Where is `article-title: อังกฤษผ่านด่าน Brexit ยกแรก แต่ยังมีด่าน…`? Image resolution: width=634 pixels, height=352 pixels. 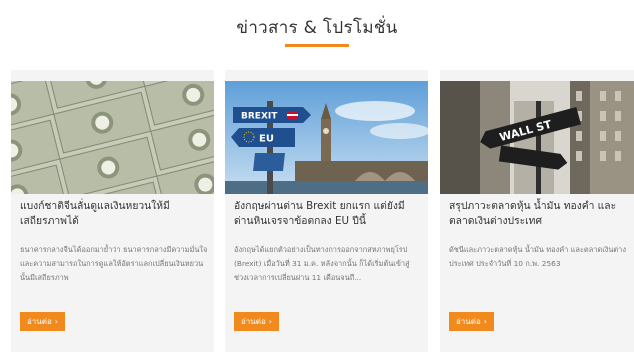
article-title: อังกฤษผ่านด่าน Brexit ยกแรก แต่ยังมีด่าน… is located at coordinates (328, 214).